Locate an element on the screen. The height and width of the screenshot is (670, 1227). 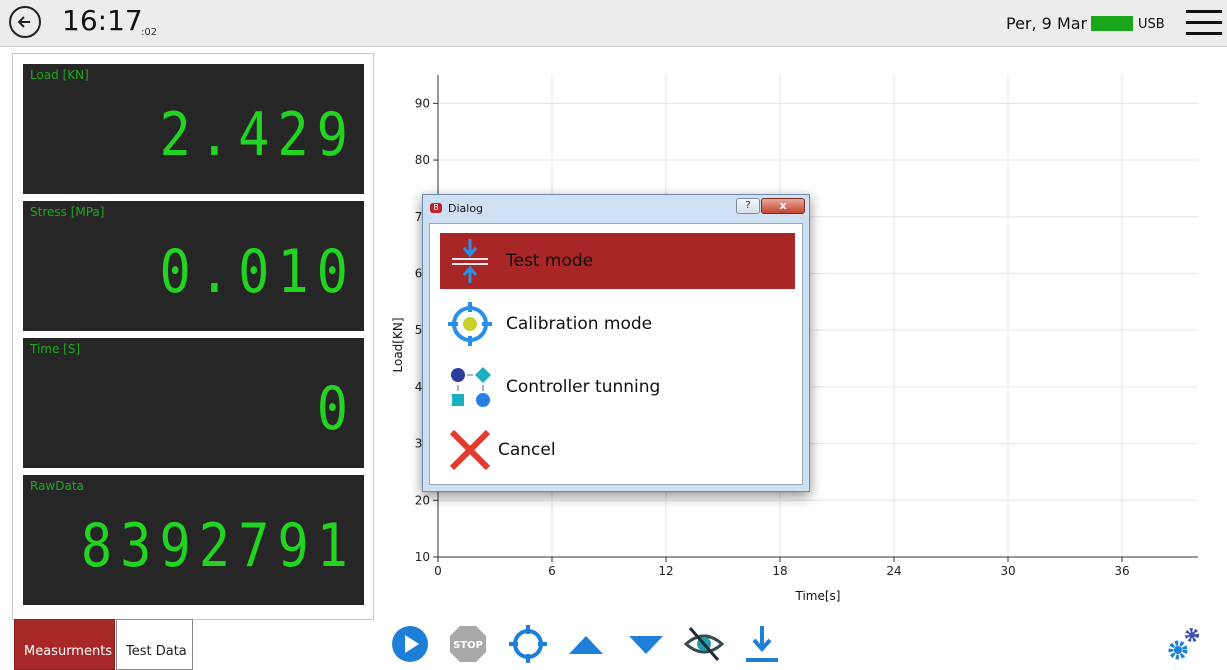
meter-label: Stress [MPa] is located at coordinates (67, 212).